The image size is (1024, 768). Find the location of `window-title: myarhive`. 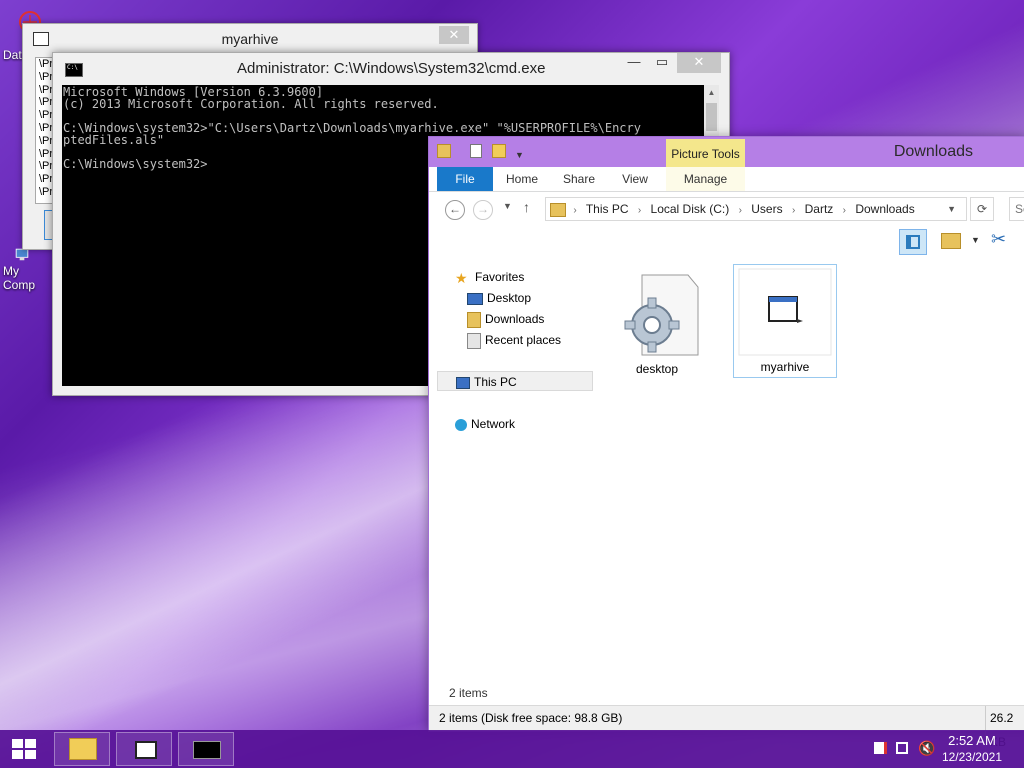

window-title: myarhive is located at coordinates (250, 39).